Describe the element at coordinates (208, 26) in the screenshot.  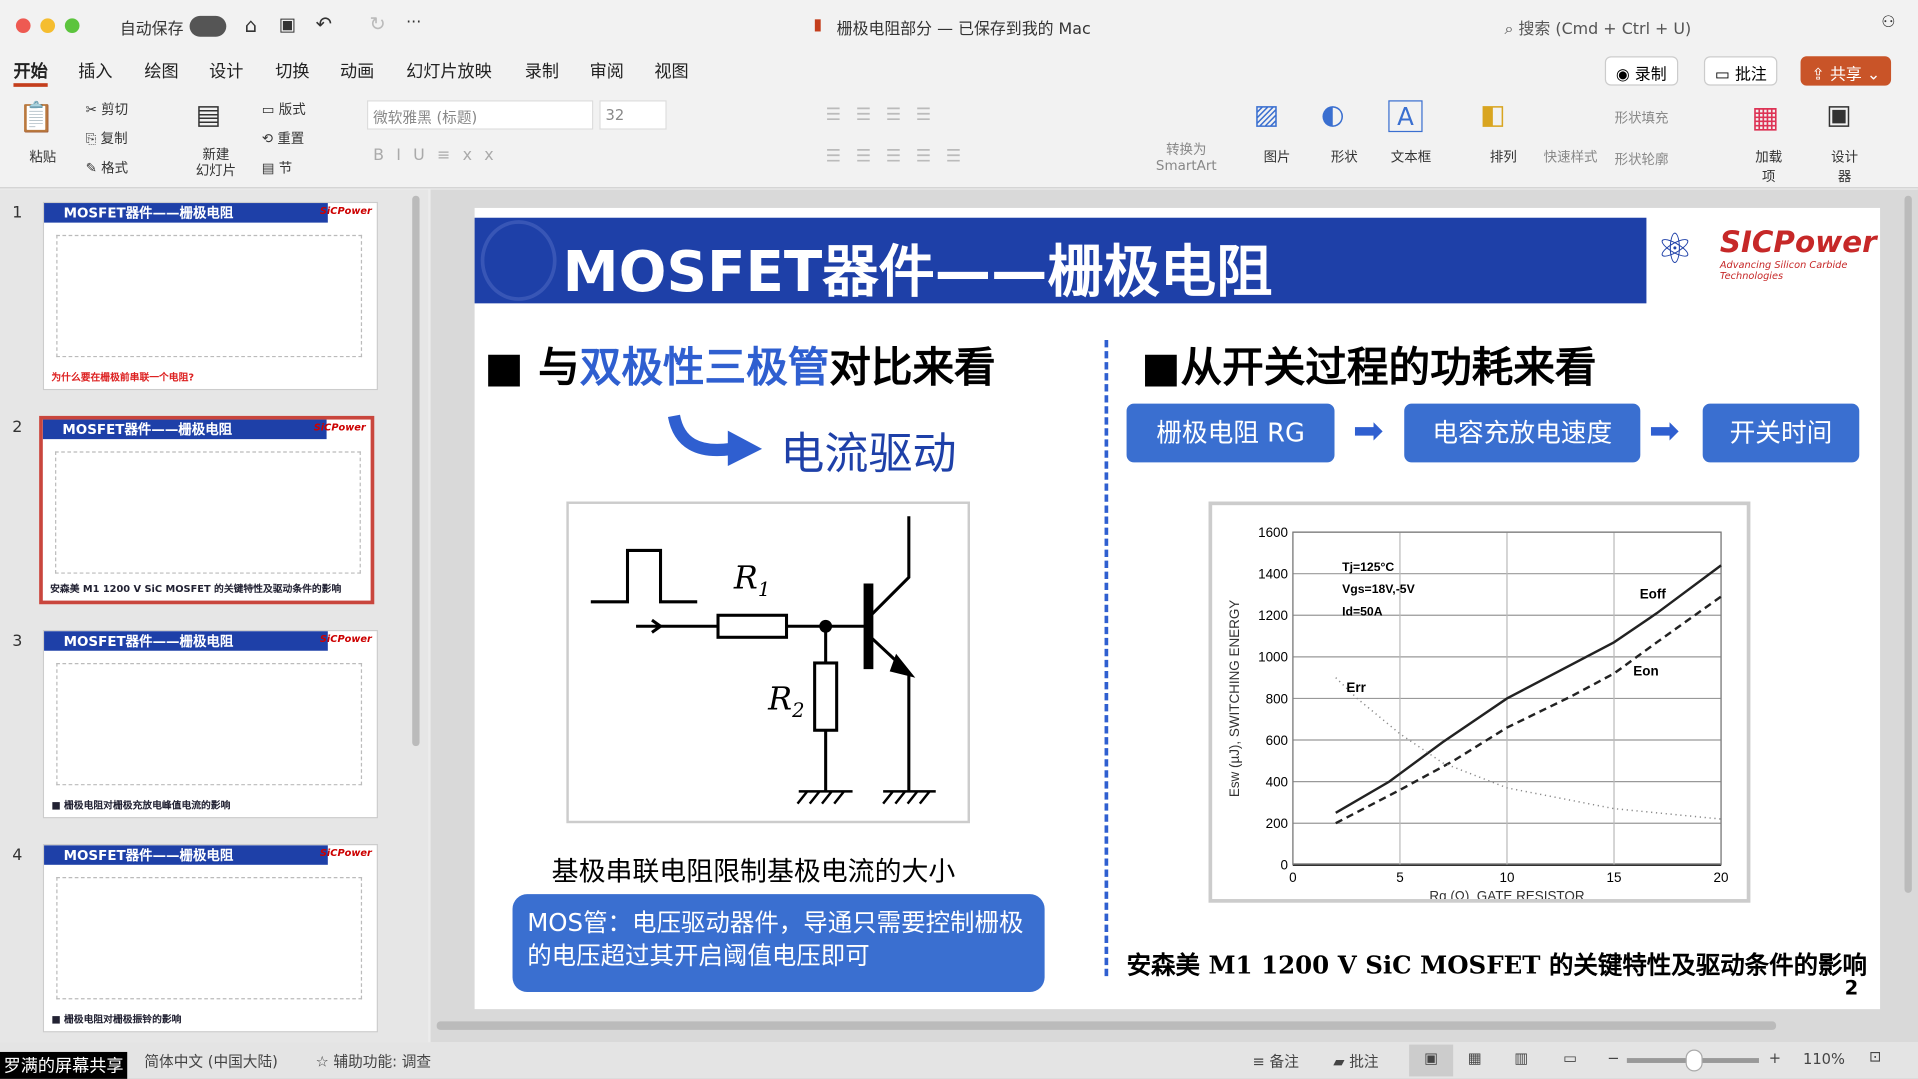
I see `autosave-toggle` at that location.